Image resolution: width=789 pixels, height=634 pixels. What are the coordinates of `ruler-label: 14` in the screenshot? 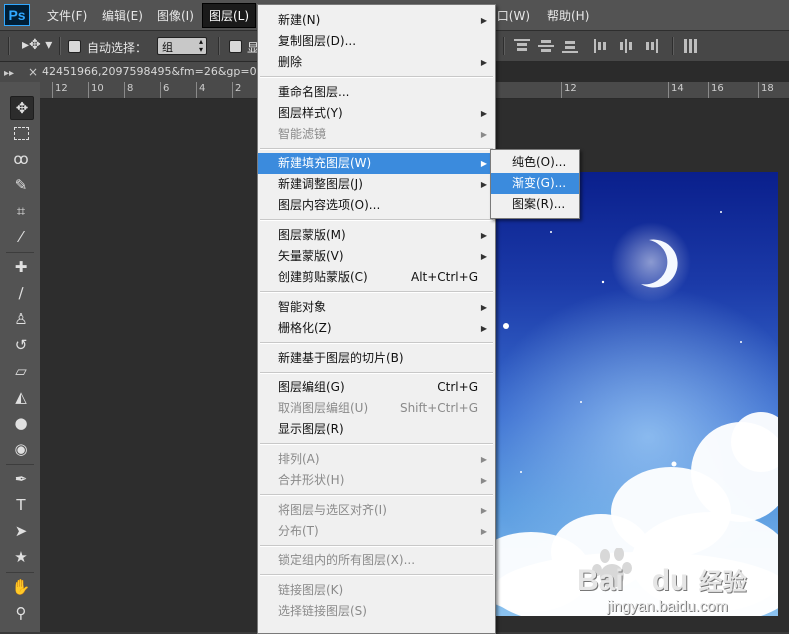 It's located at (677, 88).